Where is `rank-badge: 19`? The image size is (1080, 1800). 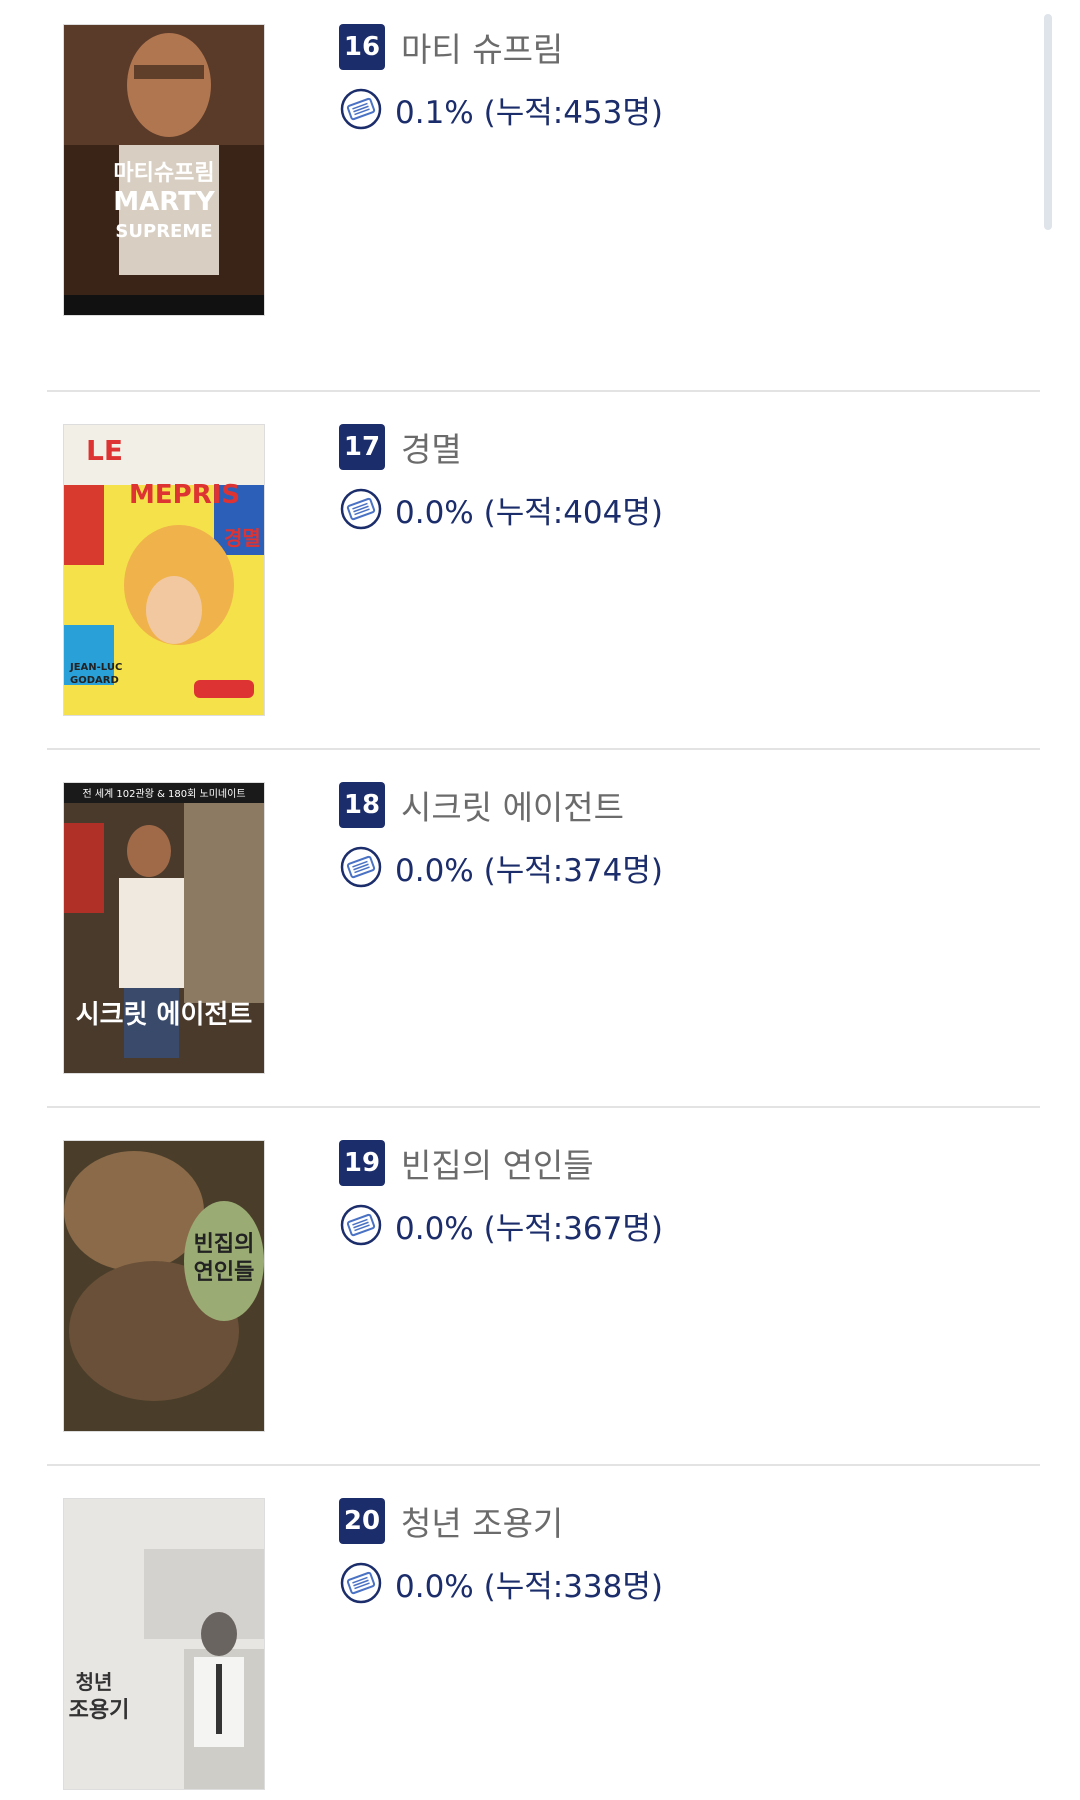 rank-badge: 19 is located at coordinates (362, 1163).